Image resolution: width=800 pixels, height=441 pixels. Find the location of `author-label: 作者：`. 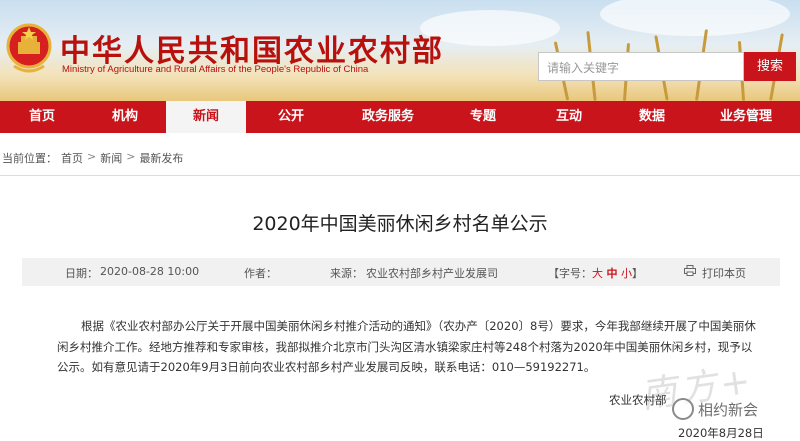

author-label: 作者： is located at coordinates (260, 273).